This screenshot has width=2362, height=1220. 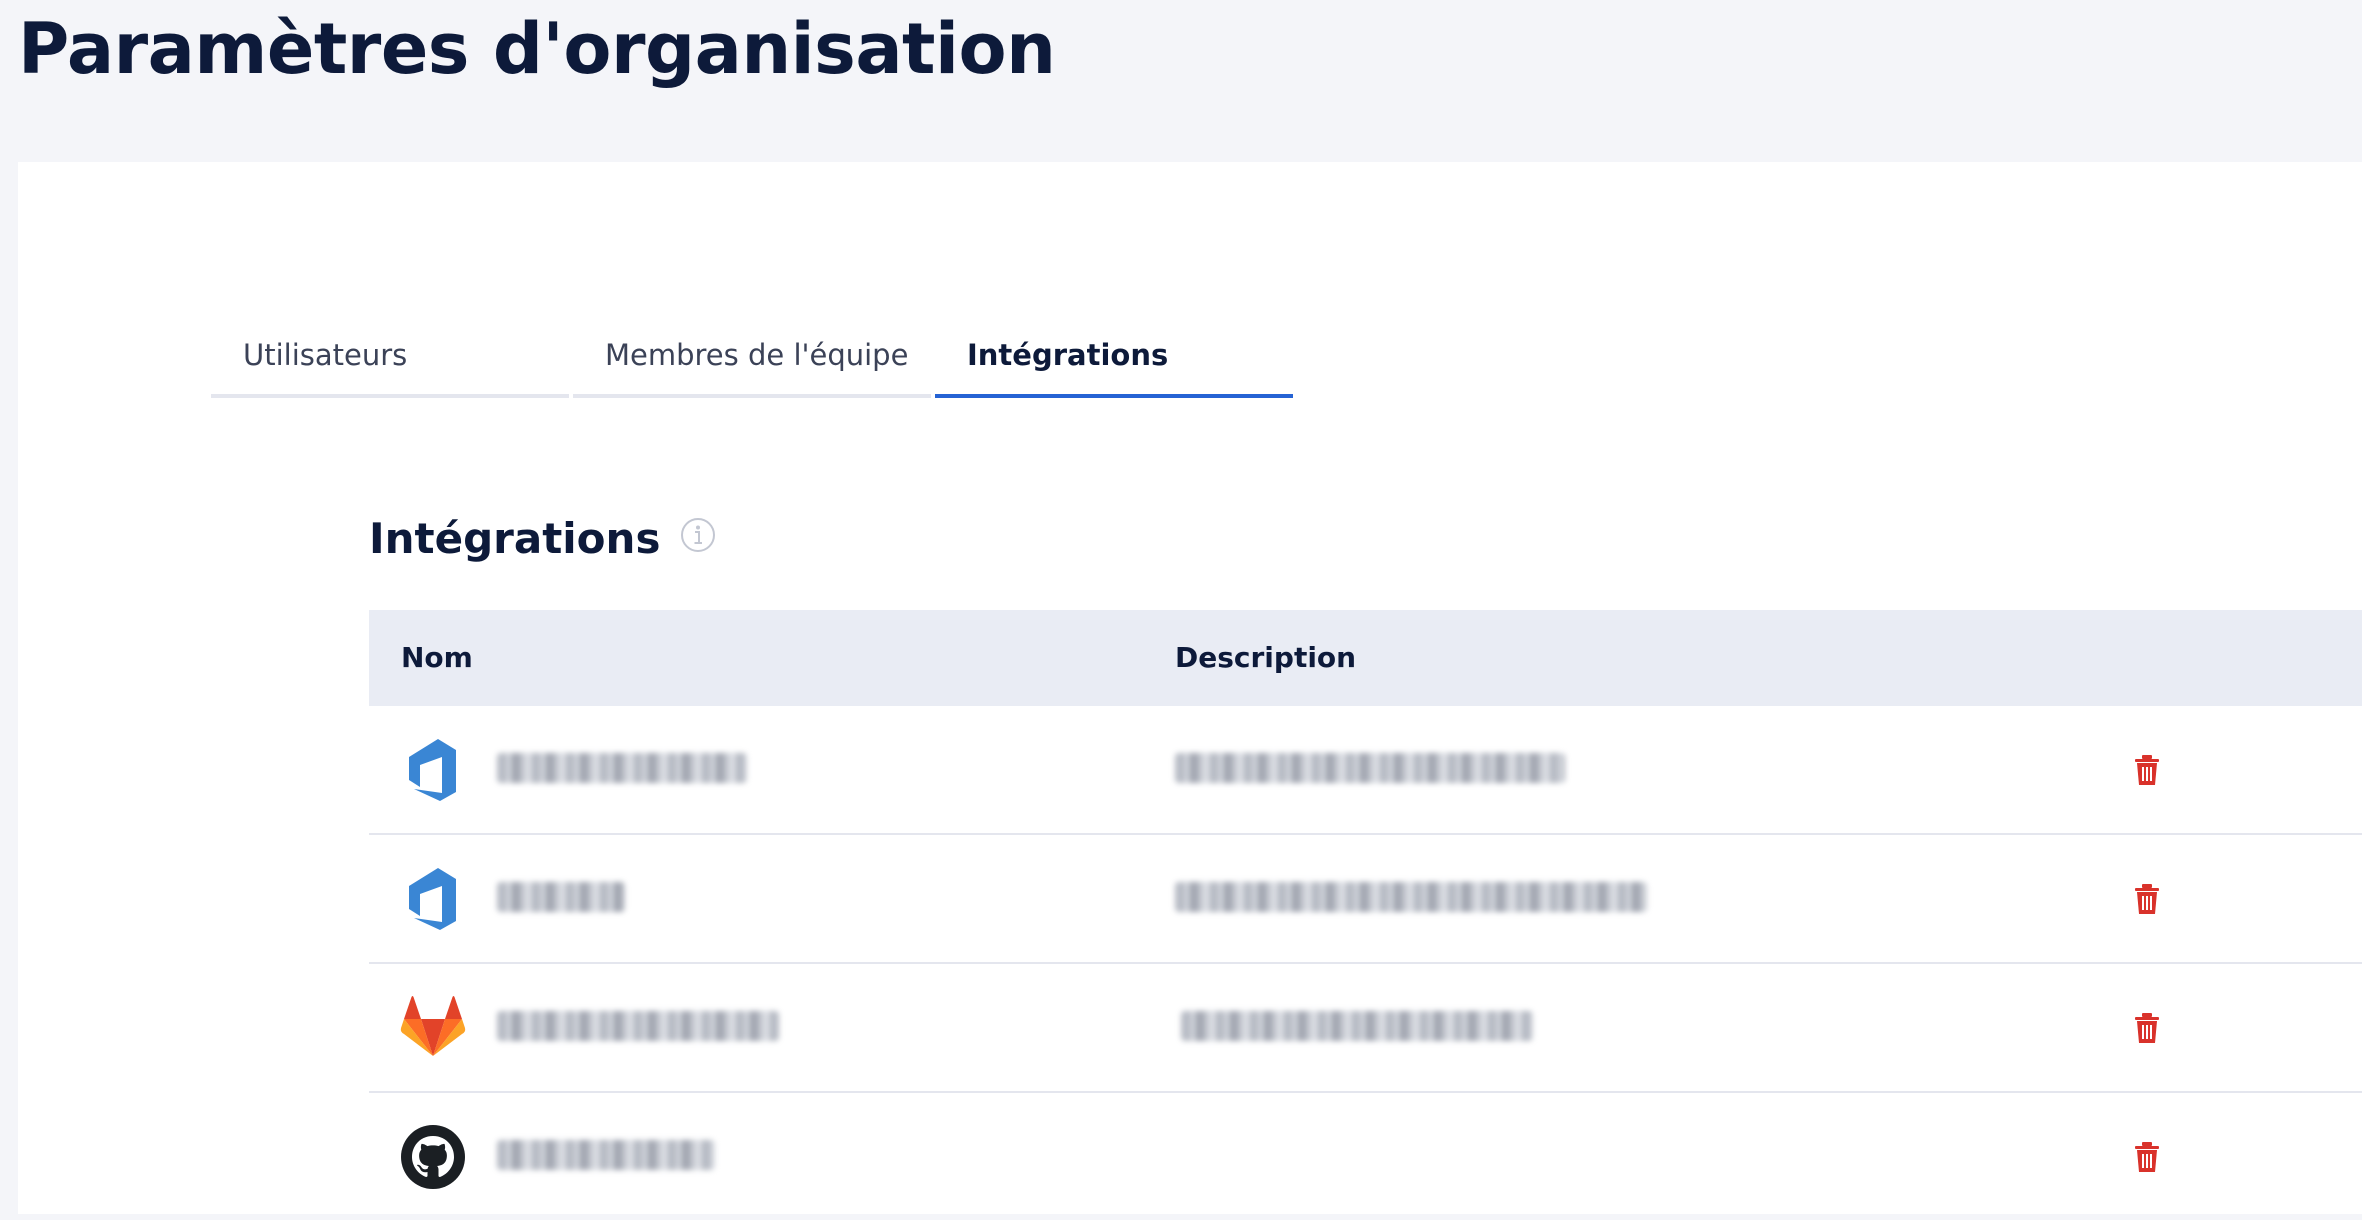 What do you see at coordinates (537, 49) in the screenshot?
I see `page-title: Paramètres d'organisation` at bounding box center [537, 49].